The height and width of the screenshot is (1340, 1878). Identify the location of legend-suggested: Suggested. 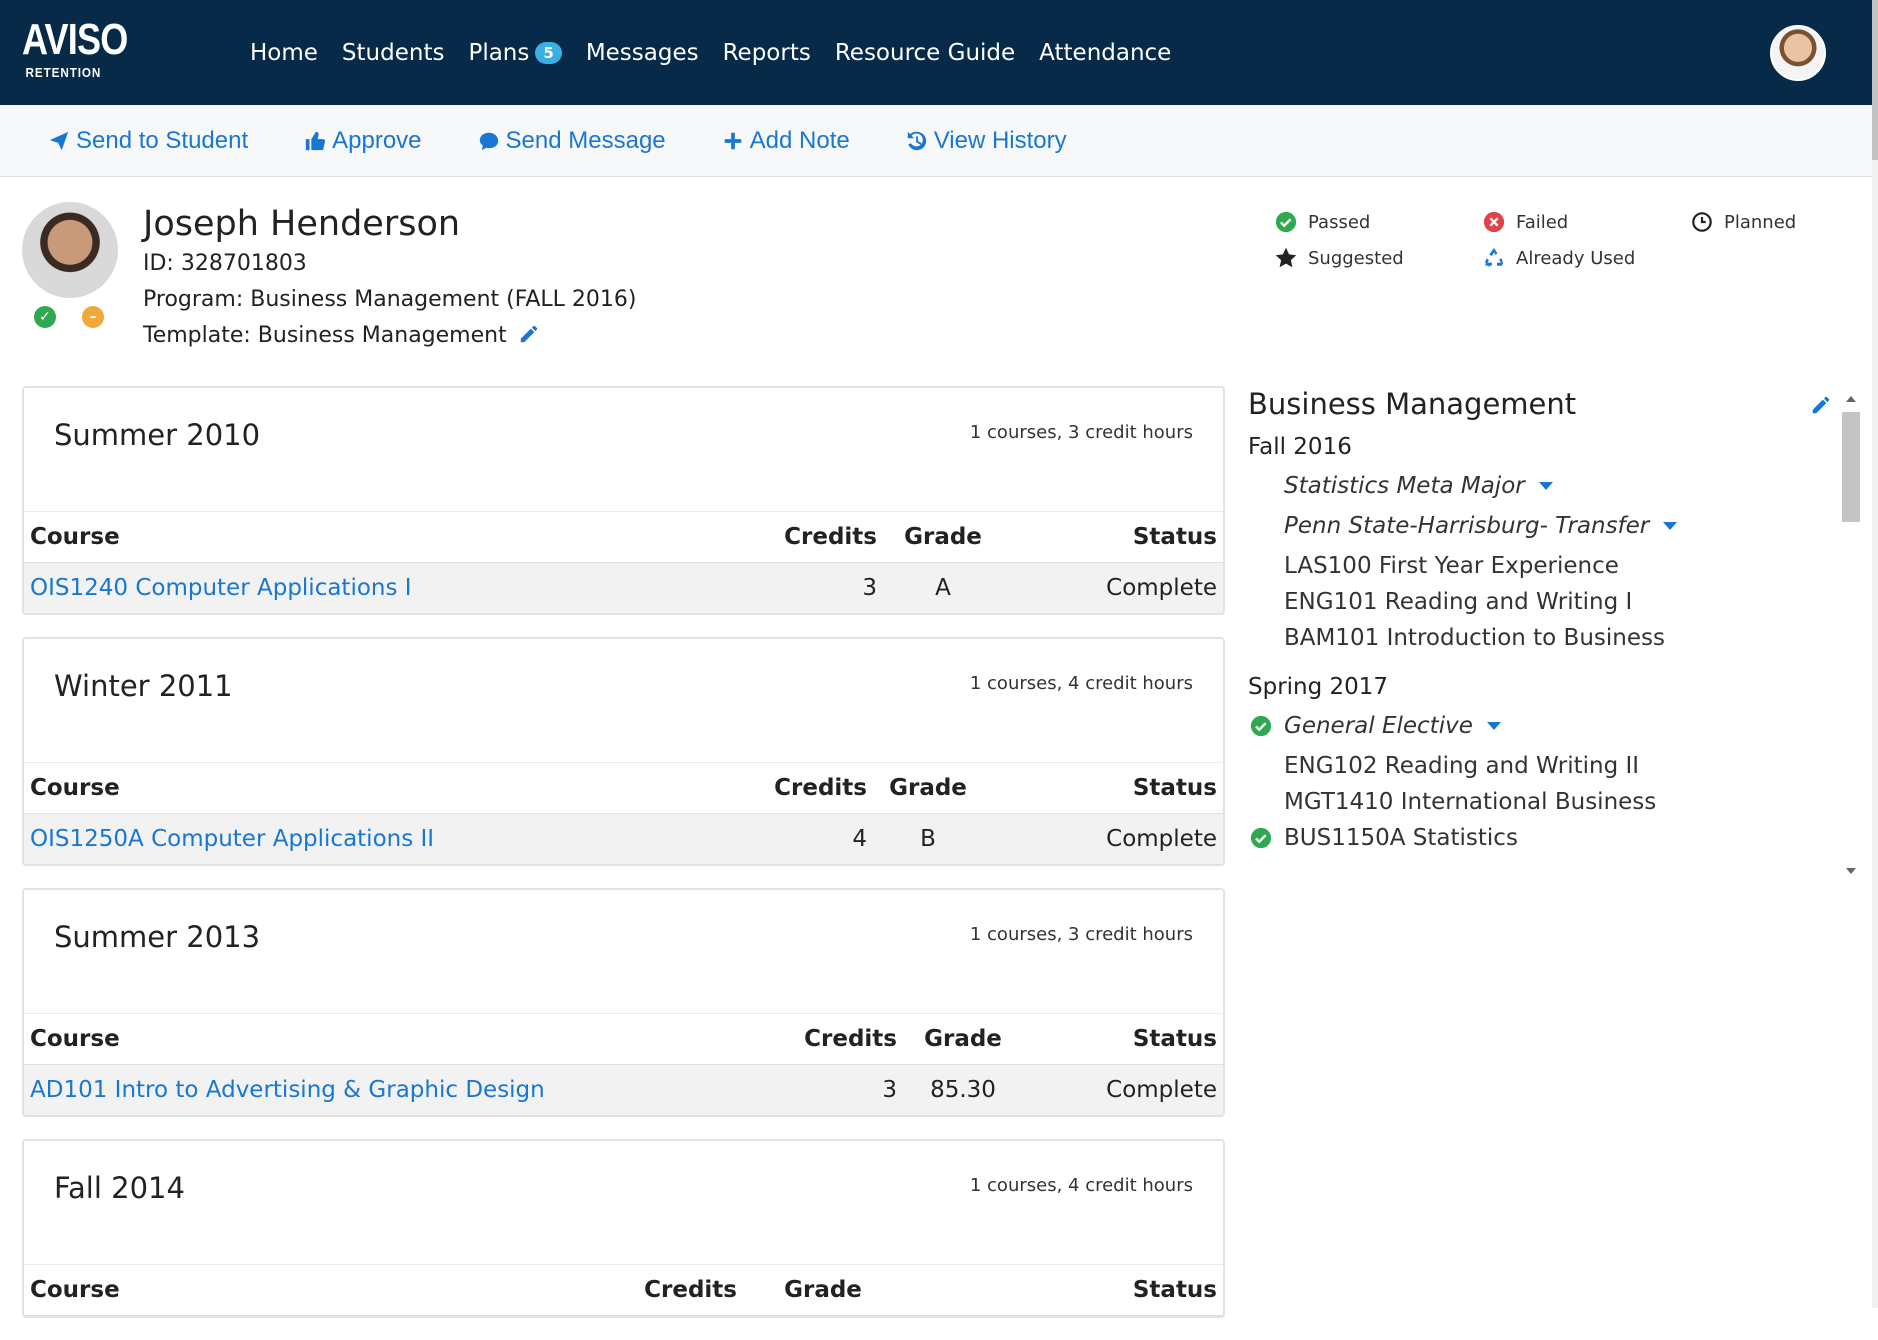
(1378, 258).